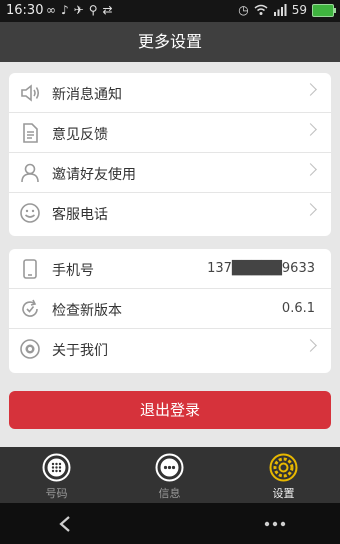 This screenshot has height=544, width=340. I want to click on tab-bar: 号码 信息 设置, so click(170, 475).